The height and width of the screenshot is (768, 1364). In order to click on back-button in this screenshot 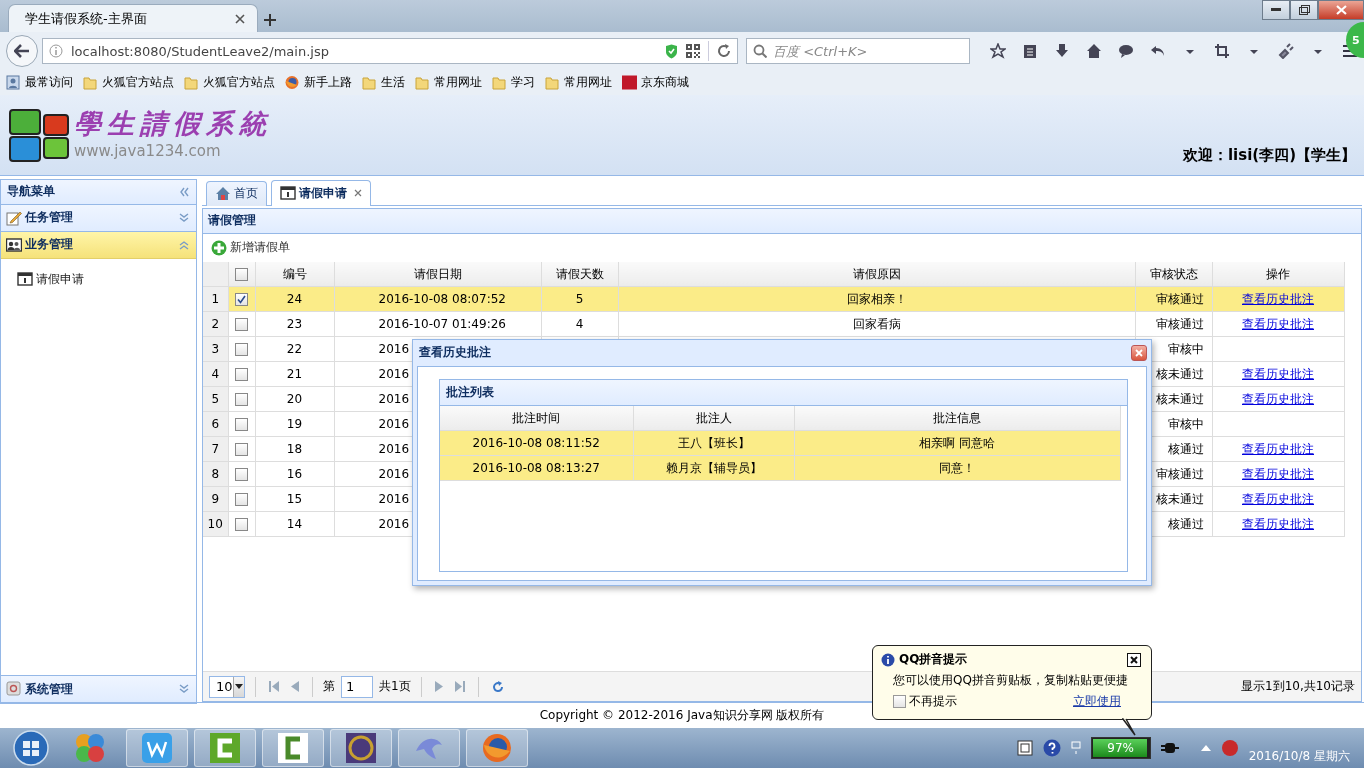, I will do `click(22, 51)`.